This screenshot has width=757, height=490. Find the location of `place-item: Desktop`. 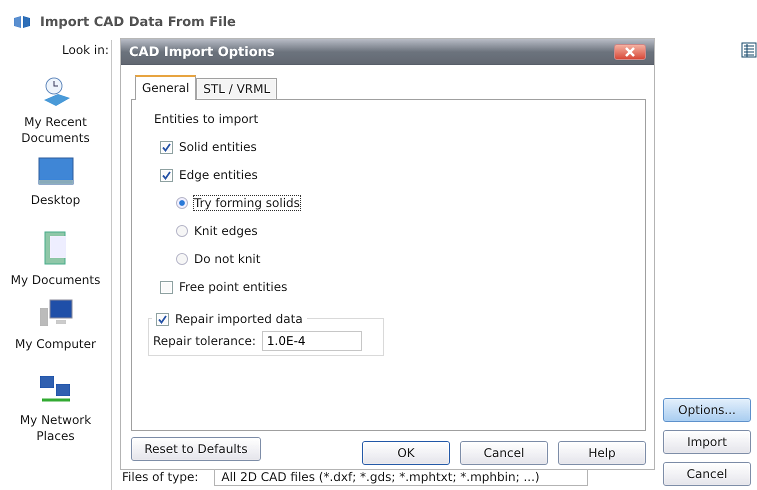

place-item: Desktop is located at coordinates (56, 188).